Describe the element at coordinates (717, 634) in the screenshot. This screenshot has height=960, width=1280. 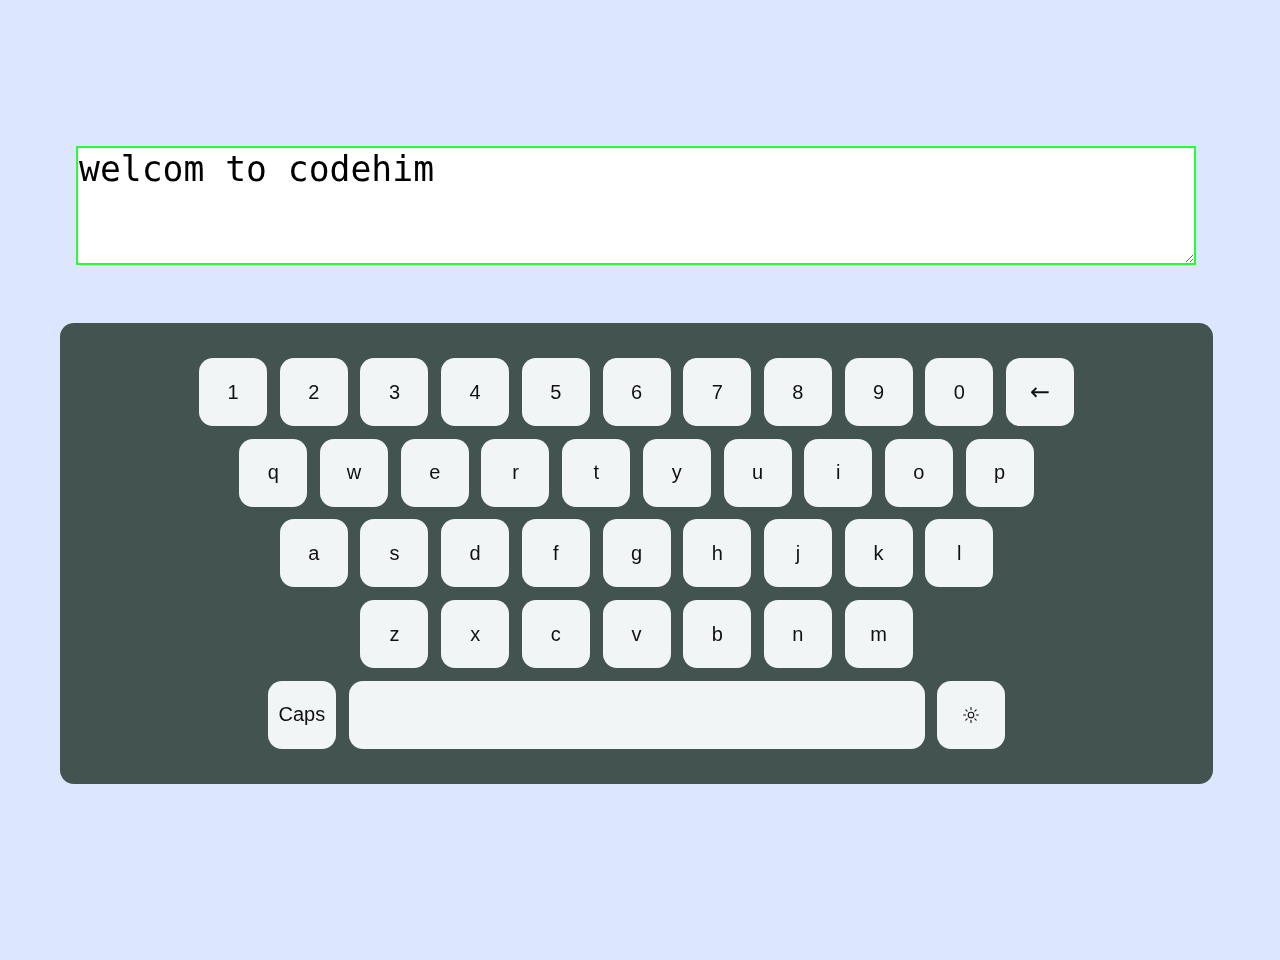
I see `key: b` at that location.